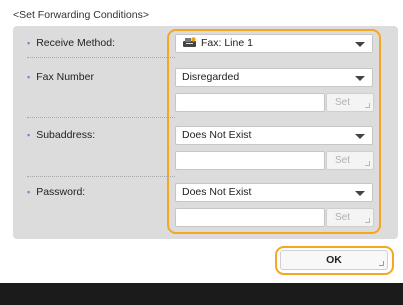 This screenshot has height=305, width=403. I want to click on password-value: Does Not Exist, so click(217, 192).